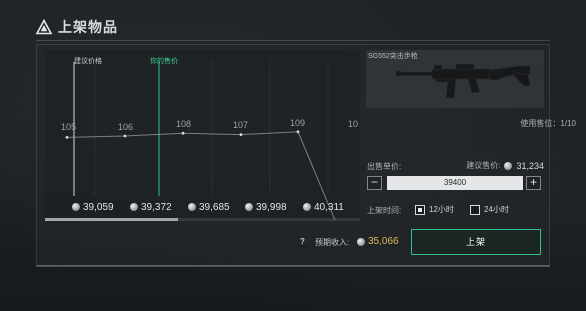 The width and height of the screenshot is (586, 311). I want to click on unit-price-input, so click(455, 183).